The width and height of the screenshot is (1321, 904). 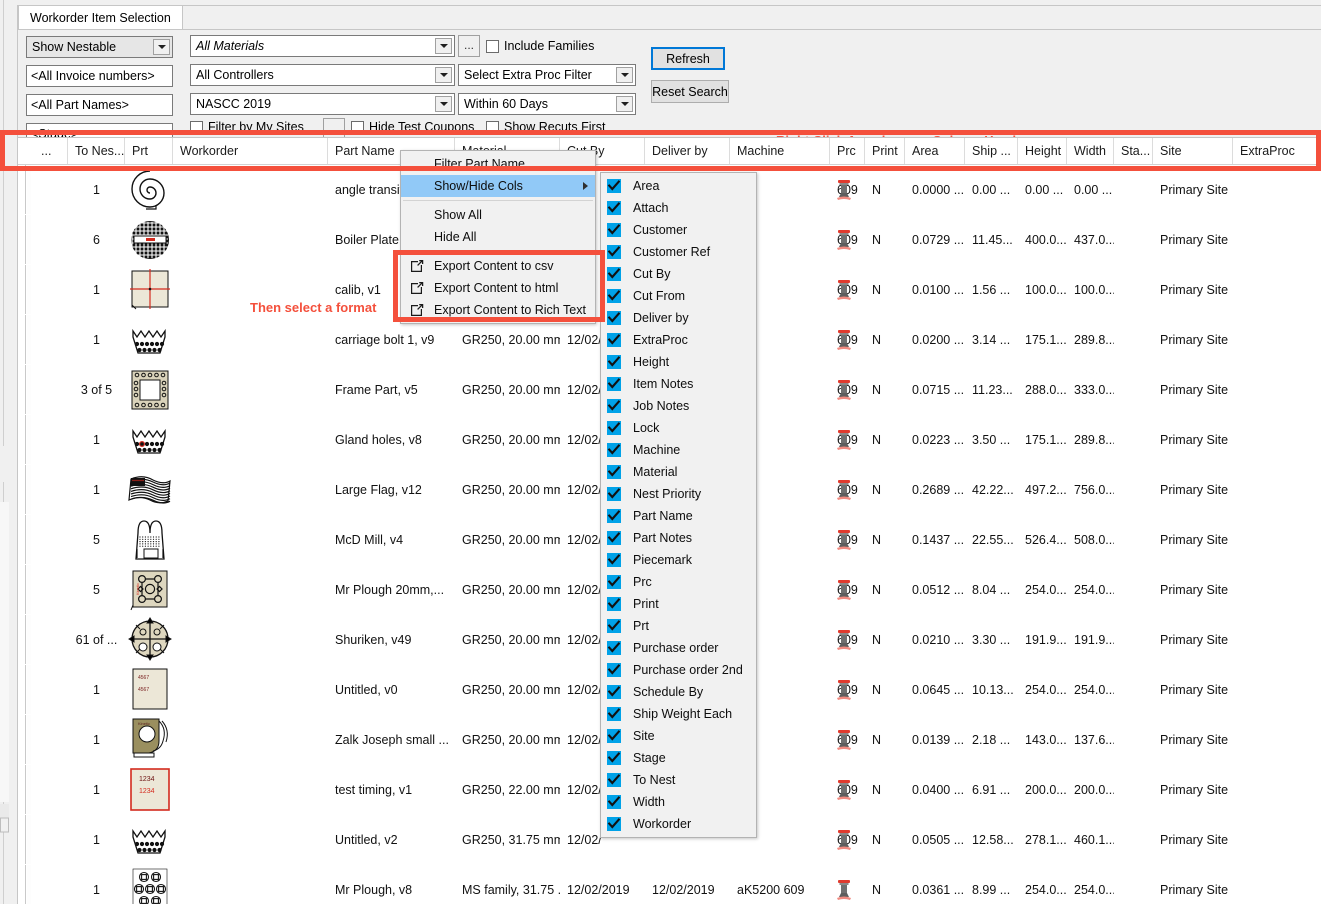 What do you see at coordinates (678, 780) in the screenshot?
I see `column-toggle-to-nest: To Nest` at bounding box center [678, 780].